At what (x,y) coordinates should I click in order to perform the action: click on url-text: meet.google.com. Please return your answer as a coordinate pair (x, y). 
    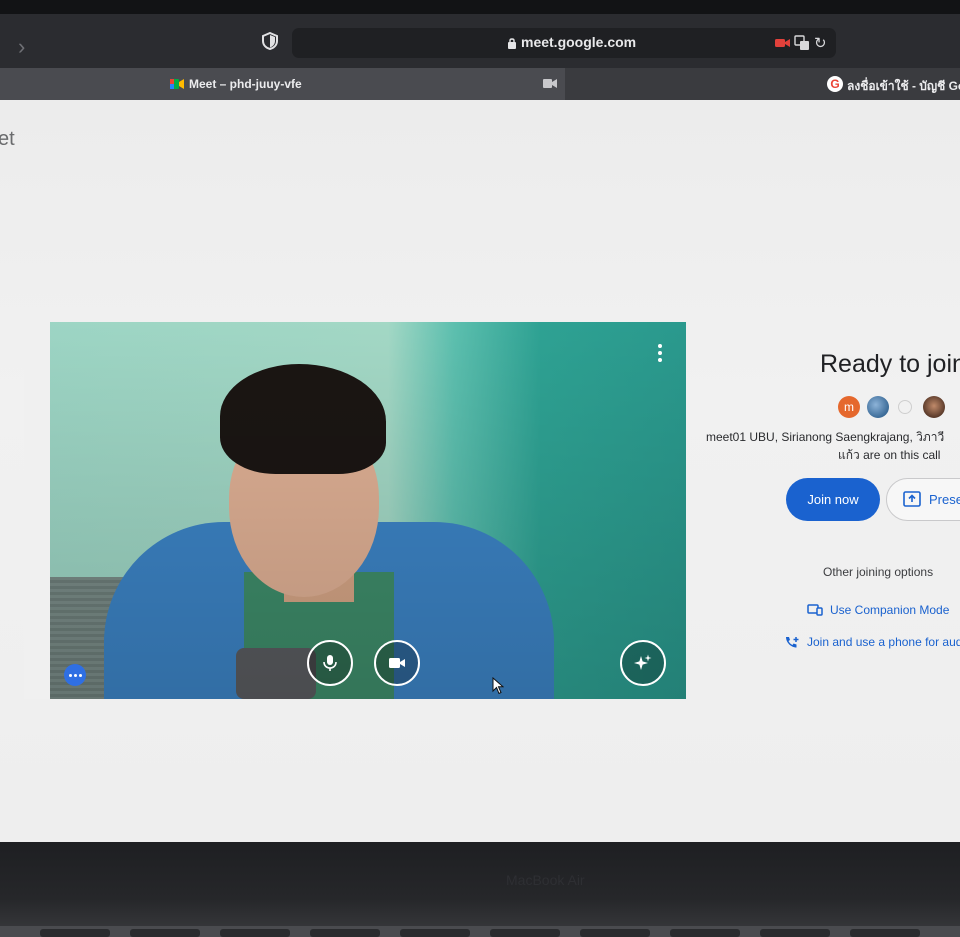
    Looking at the image, I should click on (579, 42).